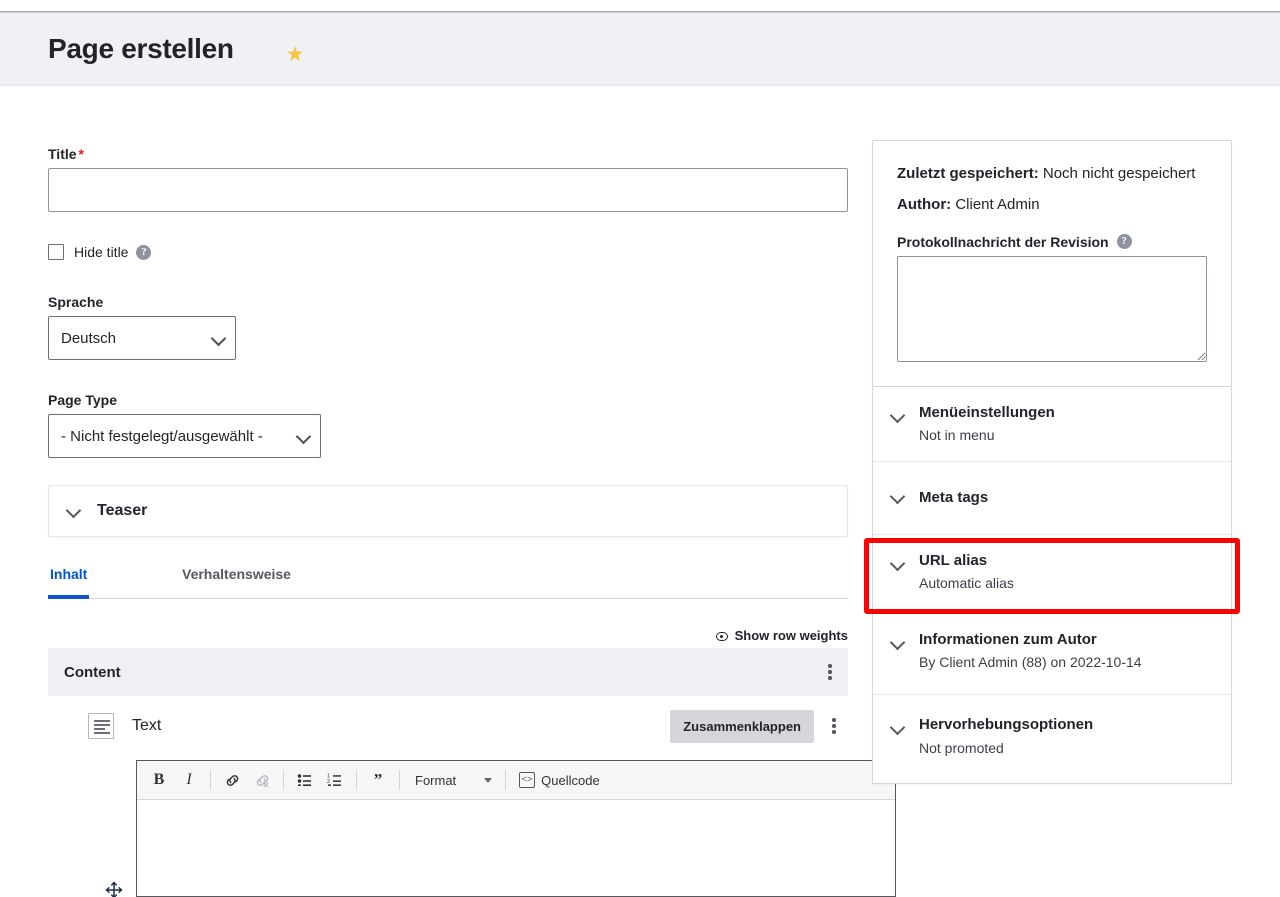  What do you see at coordinates (1052, 572) in the screenshot?
I see `sidebar-item-url-alias: URL alias Automatic alias` at bounding box center [1052, 572].